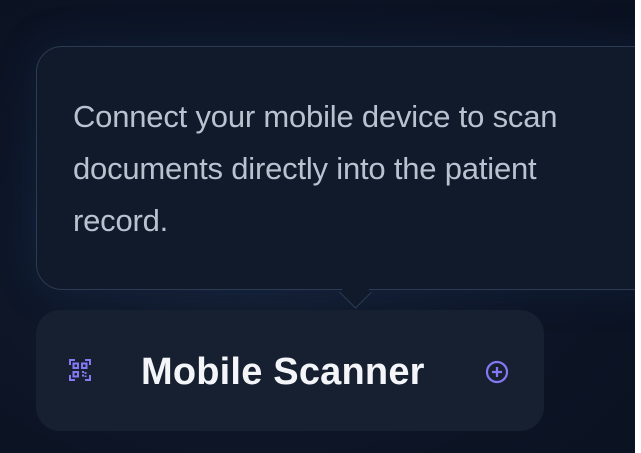 The height and width of the screenshot is (453, 641). I want to click on mobile-scanner-label: Mobile Scanner, so click(283, 372).